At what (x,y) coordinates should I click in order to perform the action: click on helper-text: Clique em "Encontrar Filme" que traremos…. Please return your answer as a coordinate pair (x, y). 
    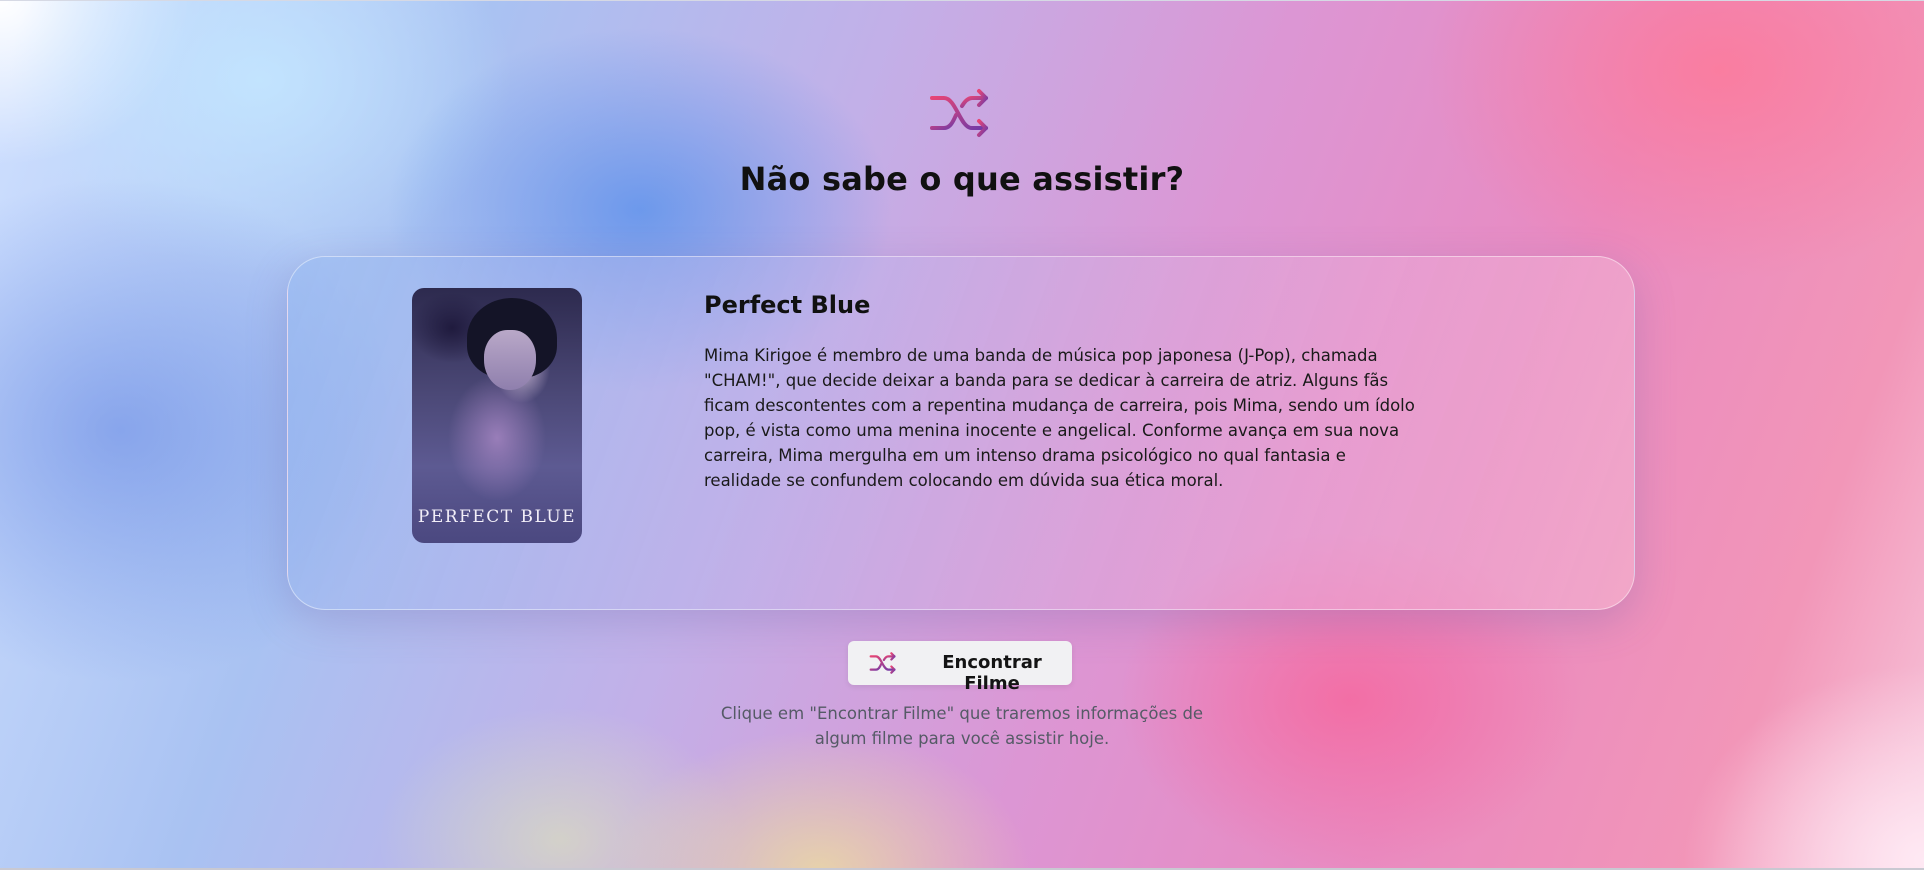
    Looking at the image, I should click on (962, 726).